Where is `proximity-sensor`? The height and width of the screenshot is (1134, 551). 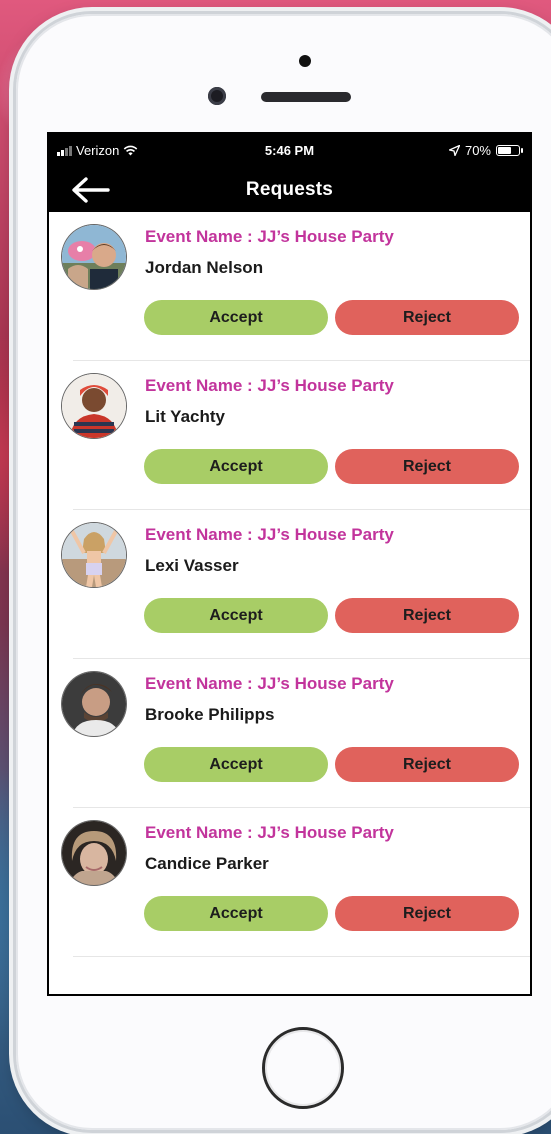
proximity-sensor is located at coordinates (305, 61).